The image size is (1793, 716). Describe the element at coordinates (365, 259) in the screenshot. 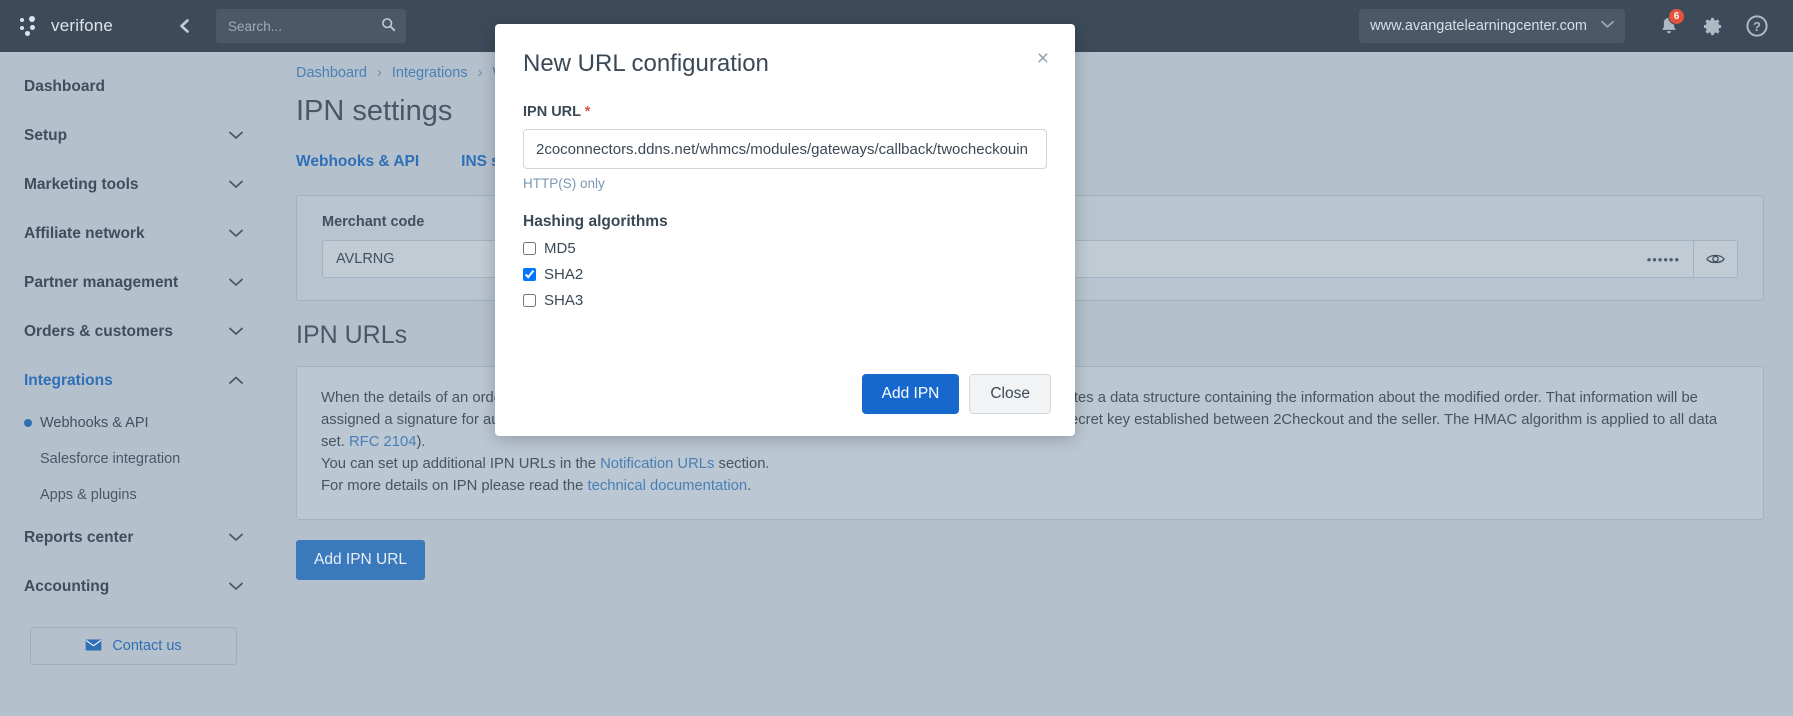

I see `merchant-code-value: AVLRNG` at that location.